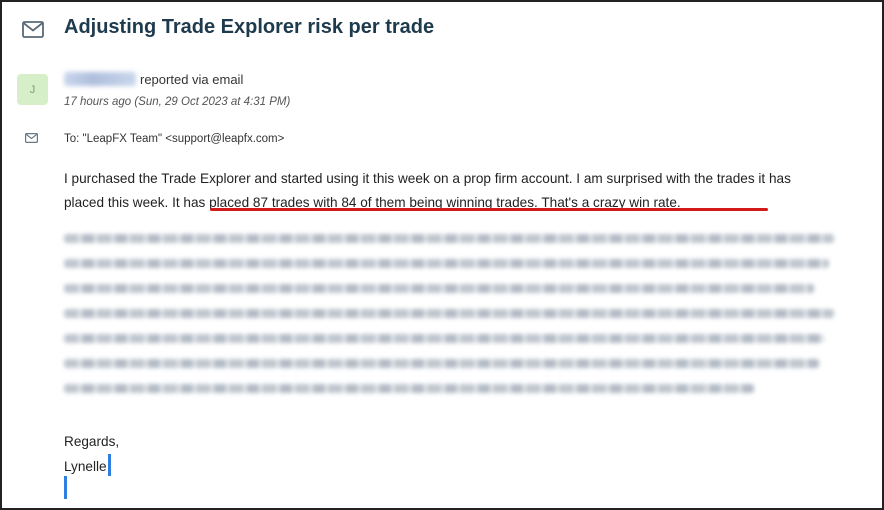  I want to click on sender-row: reported via email, so click(153, 79).